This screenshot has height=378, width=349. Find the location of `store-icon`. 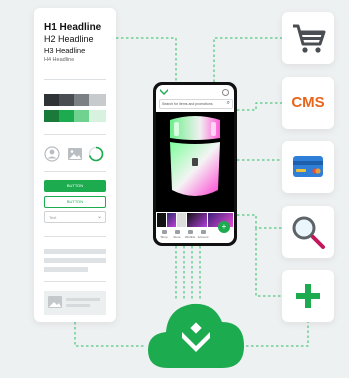

store-icon is located at coordinates (177, 232).